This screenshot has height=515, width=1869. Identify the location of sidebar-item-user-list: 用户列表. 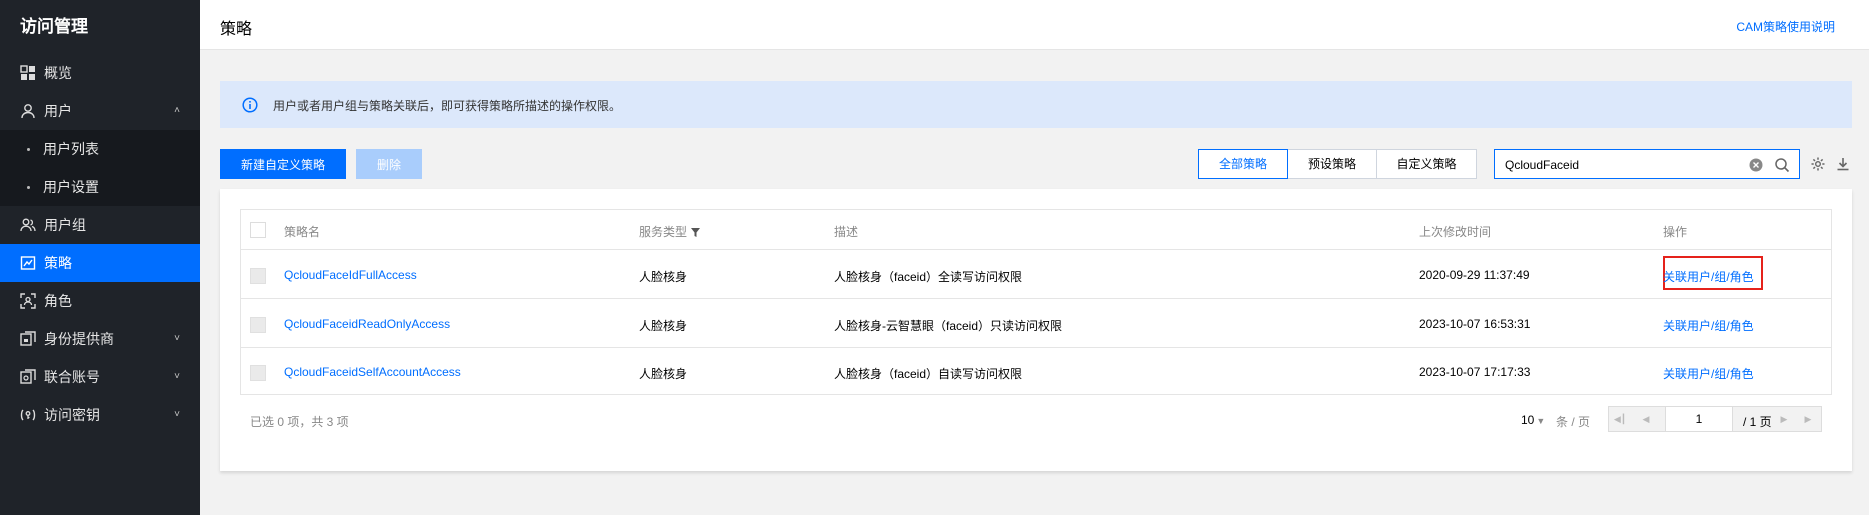
(100, 149).